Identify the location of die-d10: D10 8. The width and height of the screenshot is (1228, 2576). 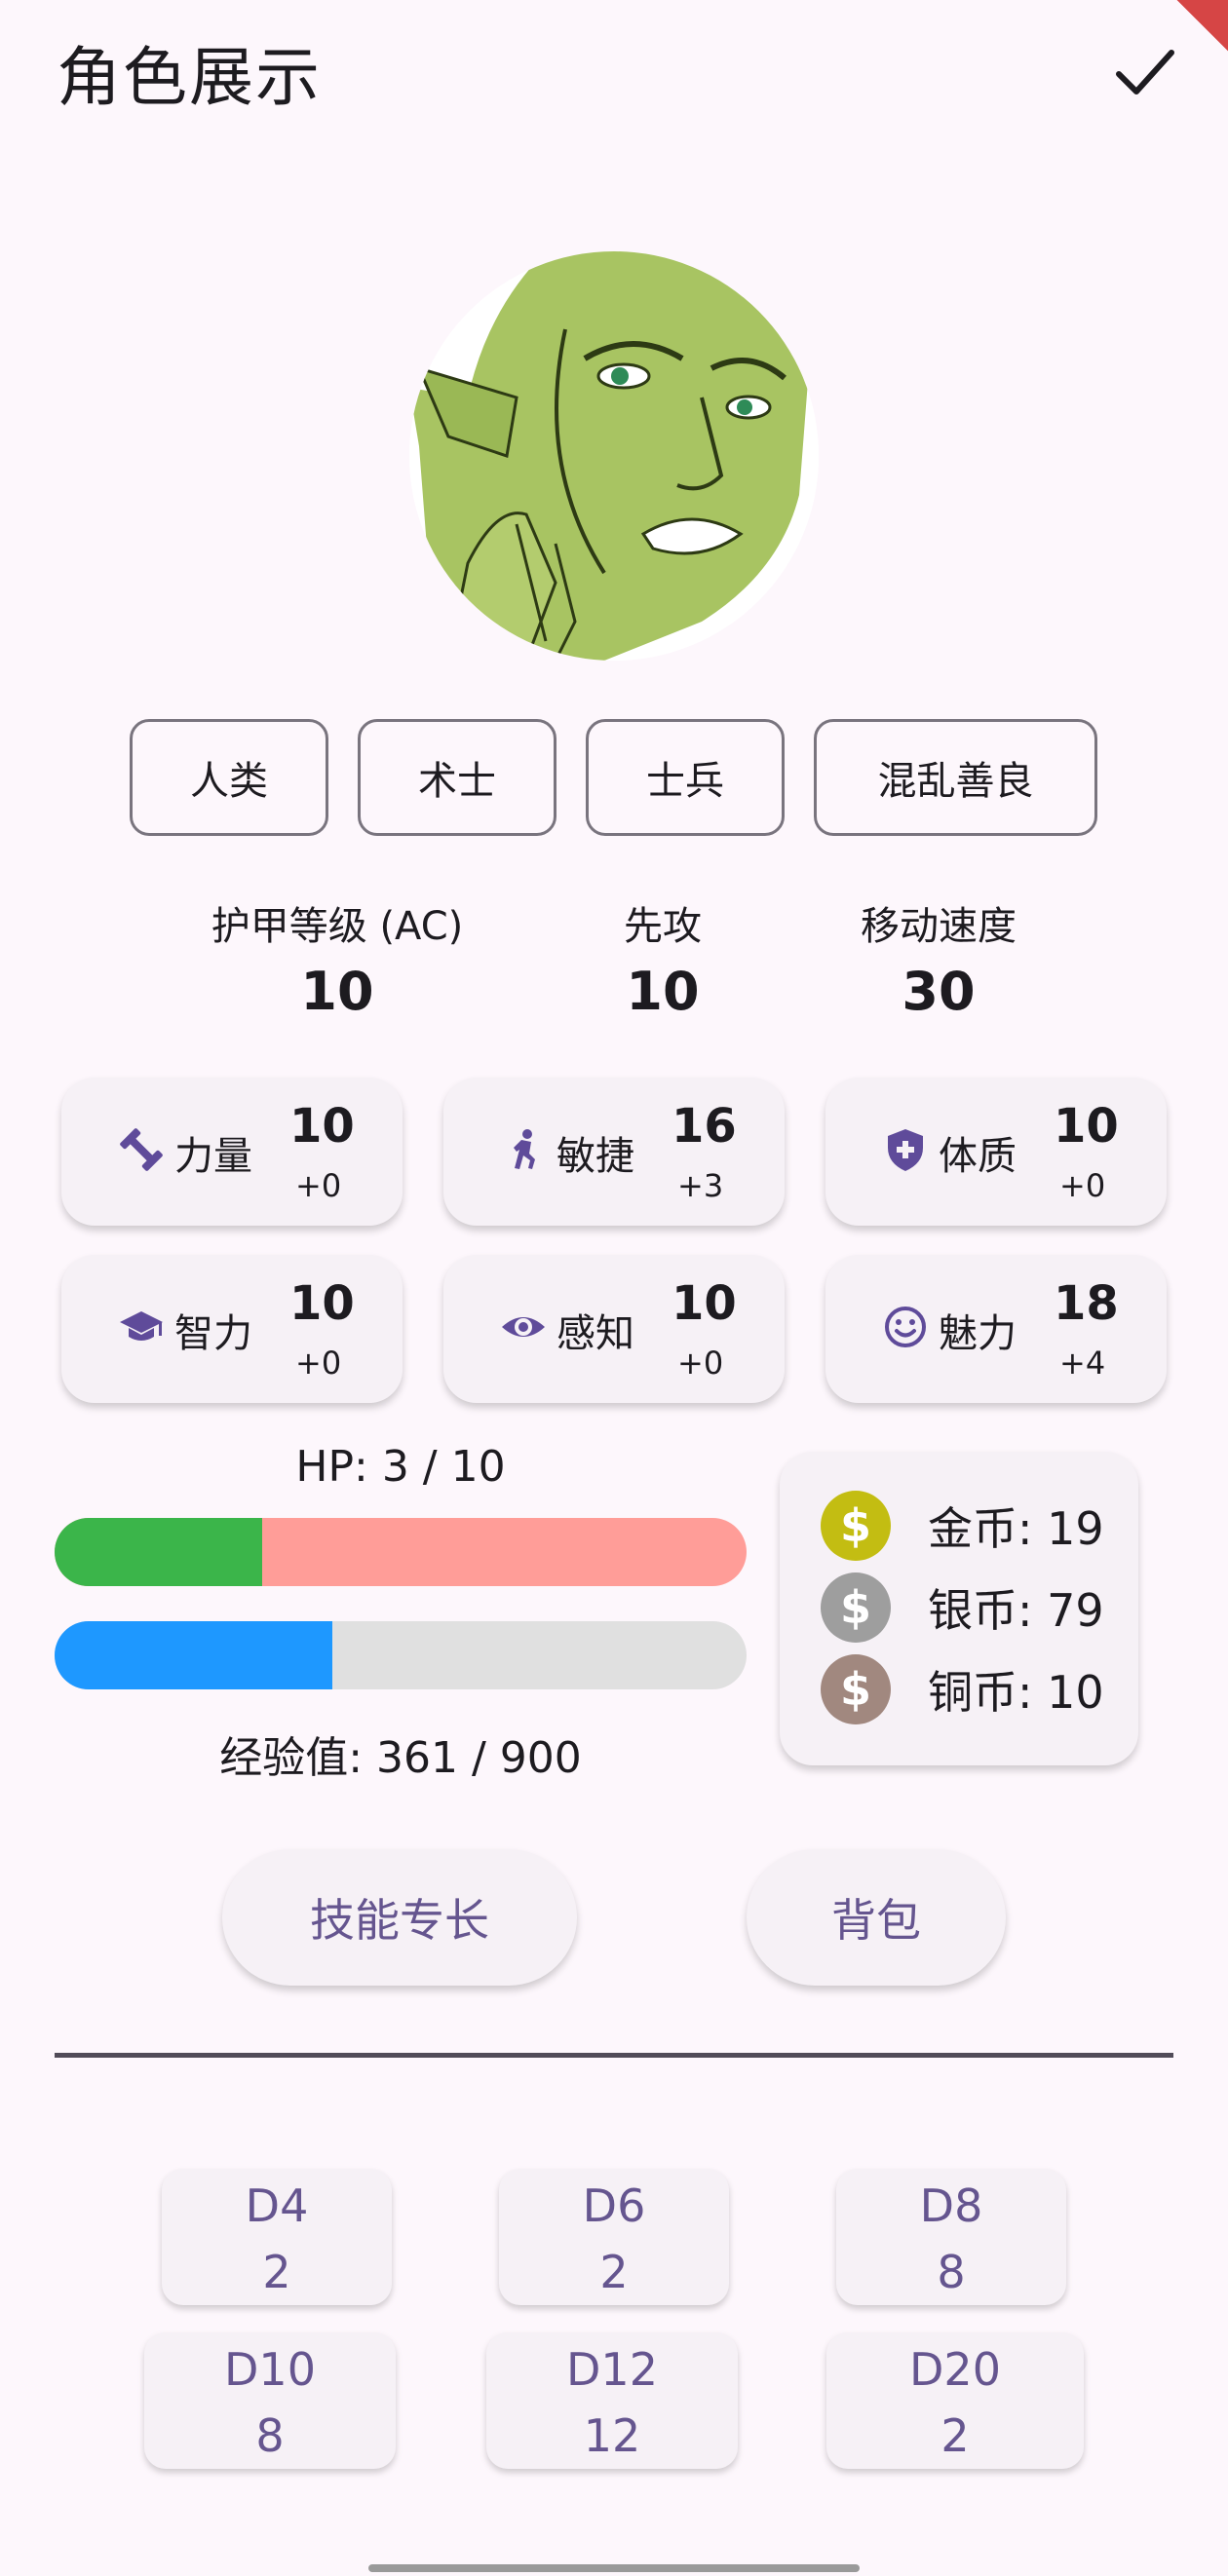
(270, 2400).